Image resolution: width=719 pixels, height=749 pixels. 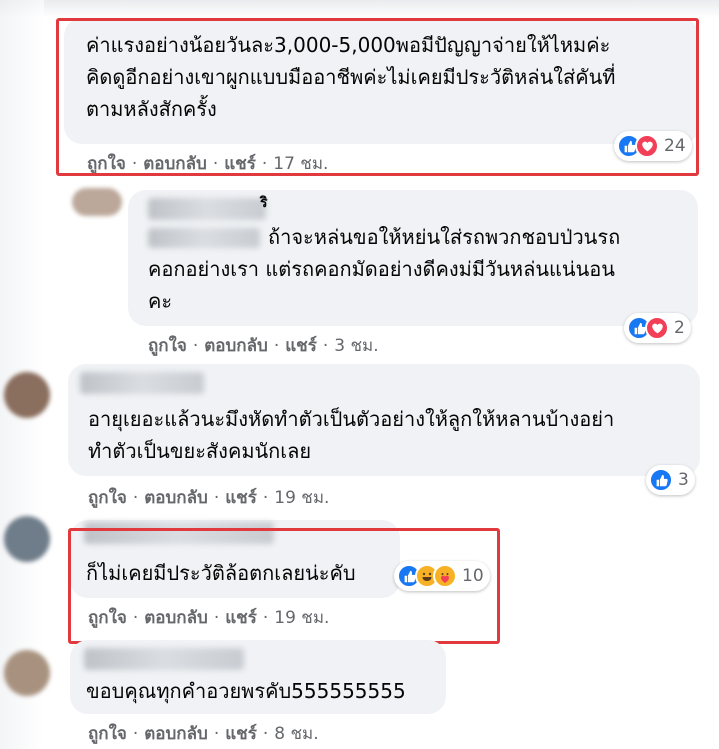 What do you see at coordinates (160, 301) in the screenshot?
I see `comment-text-line: คะ` at bounding box center [160, 301].